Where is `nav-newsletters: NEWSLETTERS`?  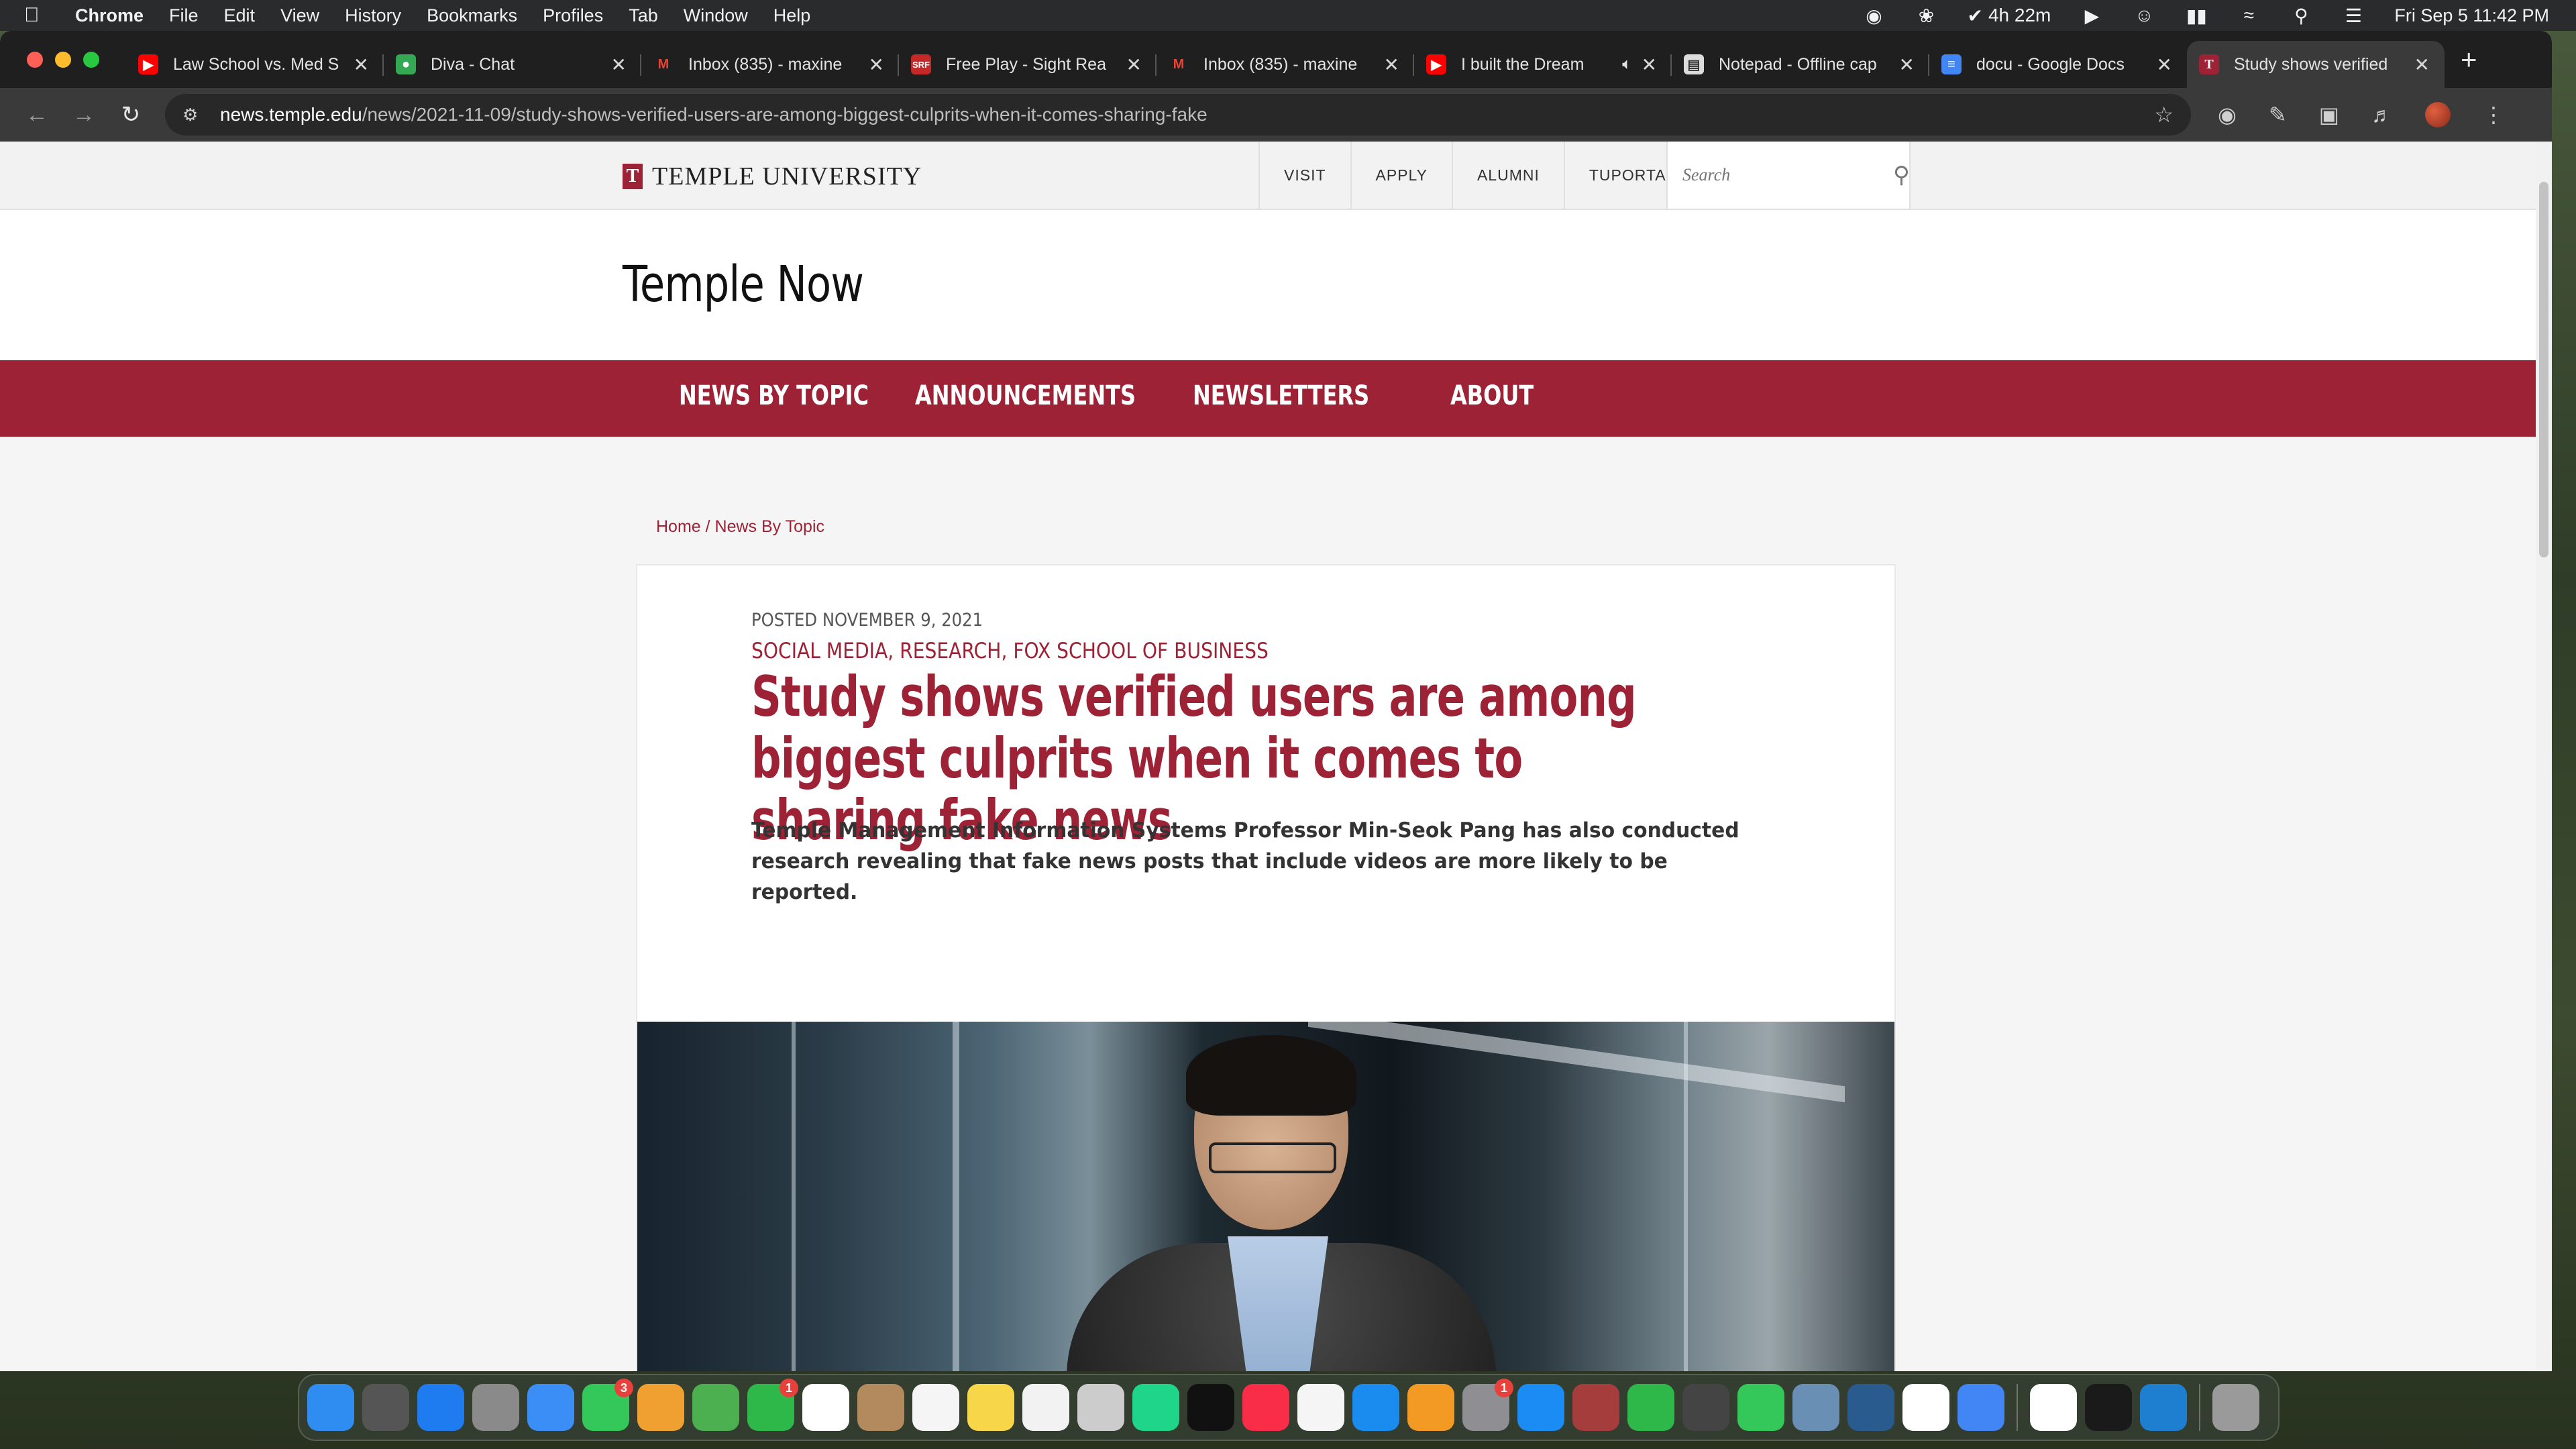
nav-newsletters: NEWSLETTERS is located at coordinates (1281, 395).